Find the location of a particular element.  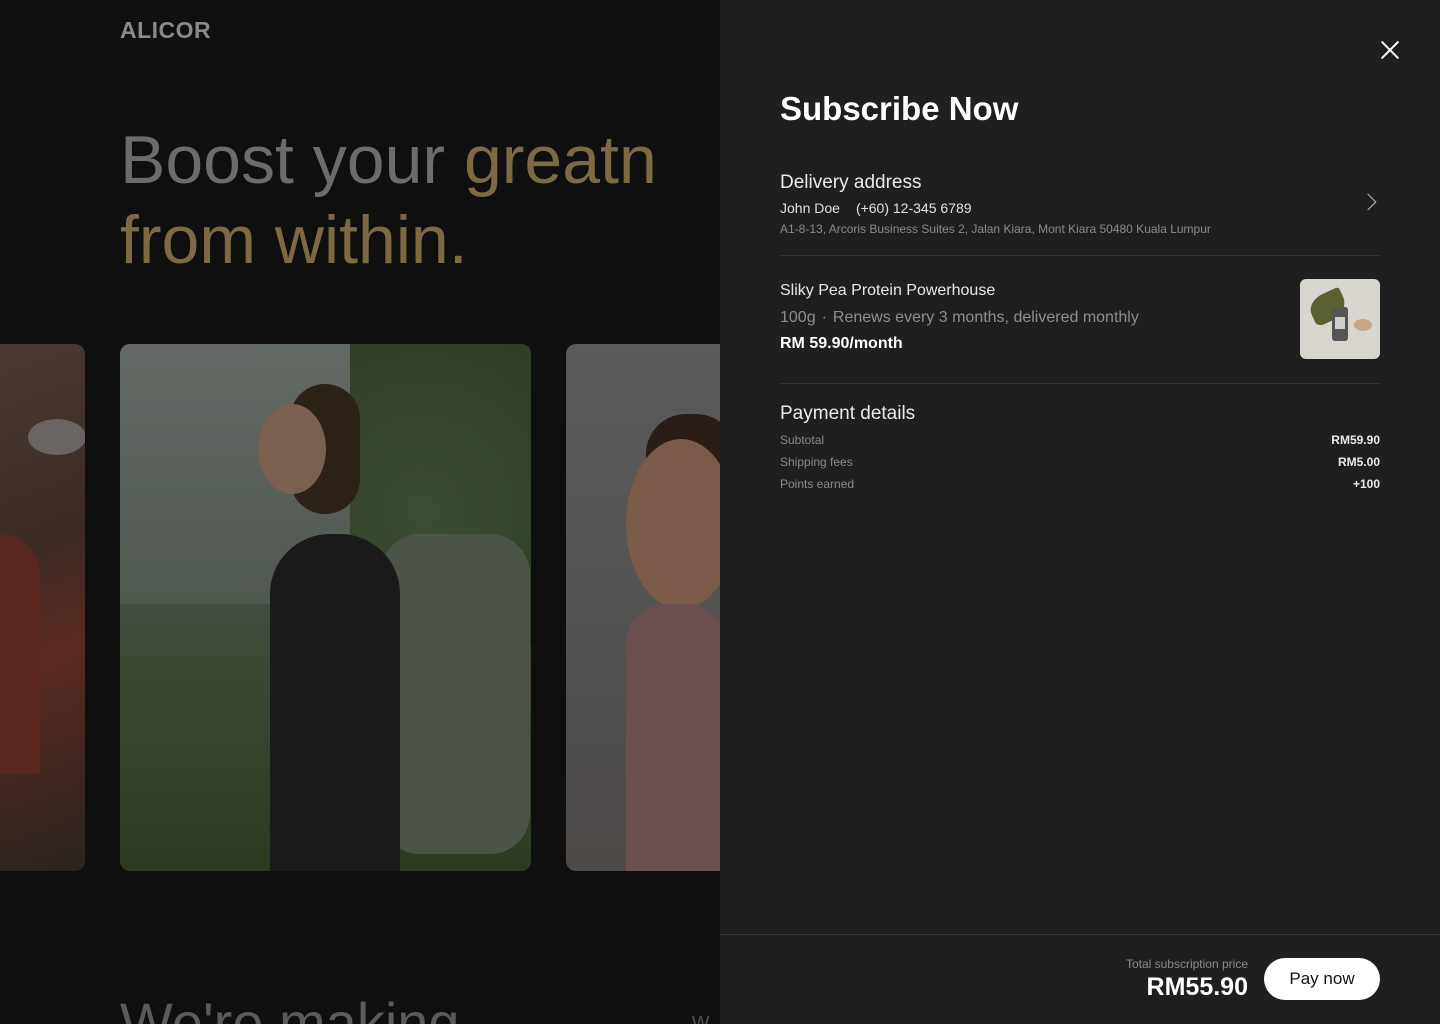

payment-value: RM59.90 is located at coordinates (1355, 440).